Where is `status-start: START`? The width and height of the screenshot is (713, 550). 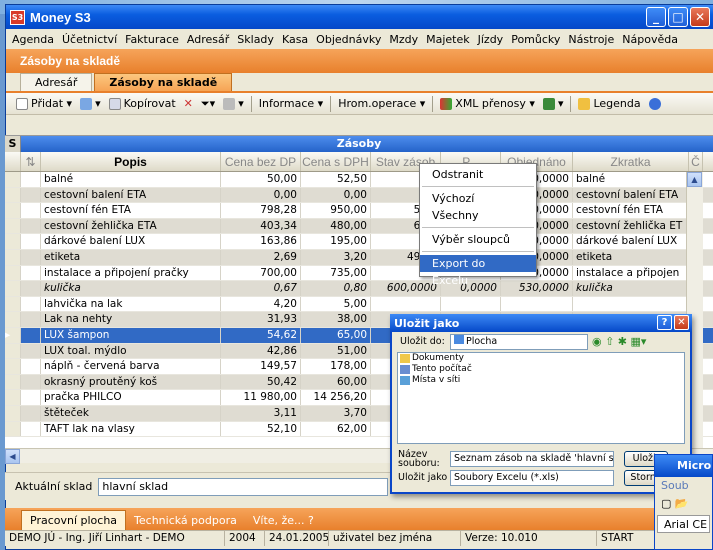 status-start: START is located at coordinates (627, 538).